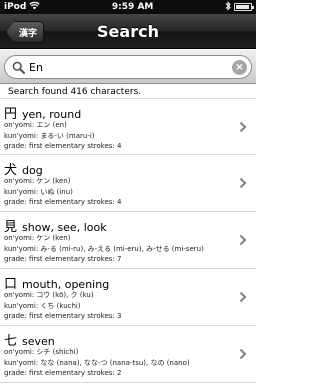 The image size is (320, 384). I want to click on carrier-label: iPod, so click(15, 7).